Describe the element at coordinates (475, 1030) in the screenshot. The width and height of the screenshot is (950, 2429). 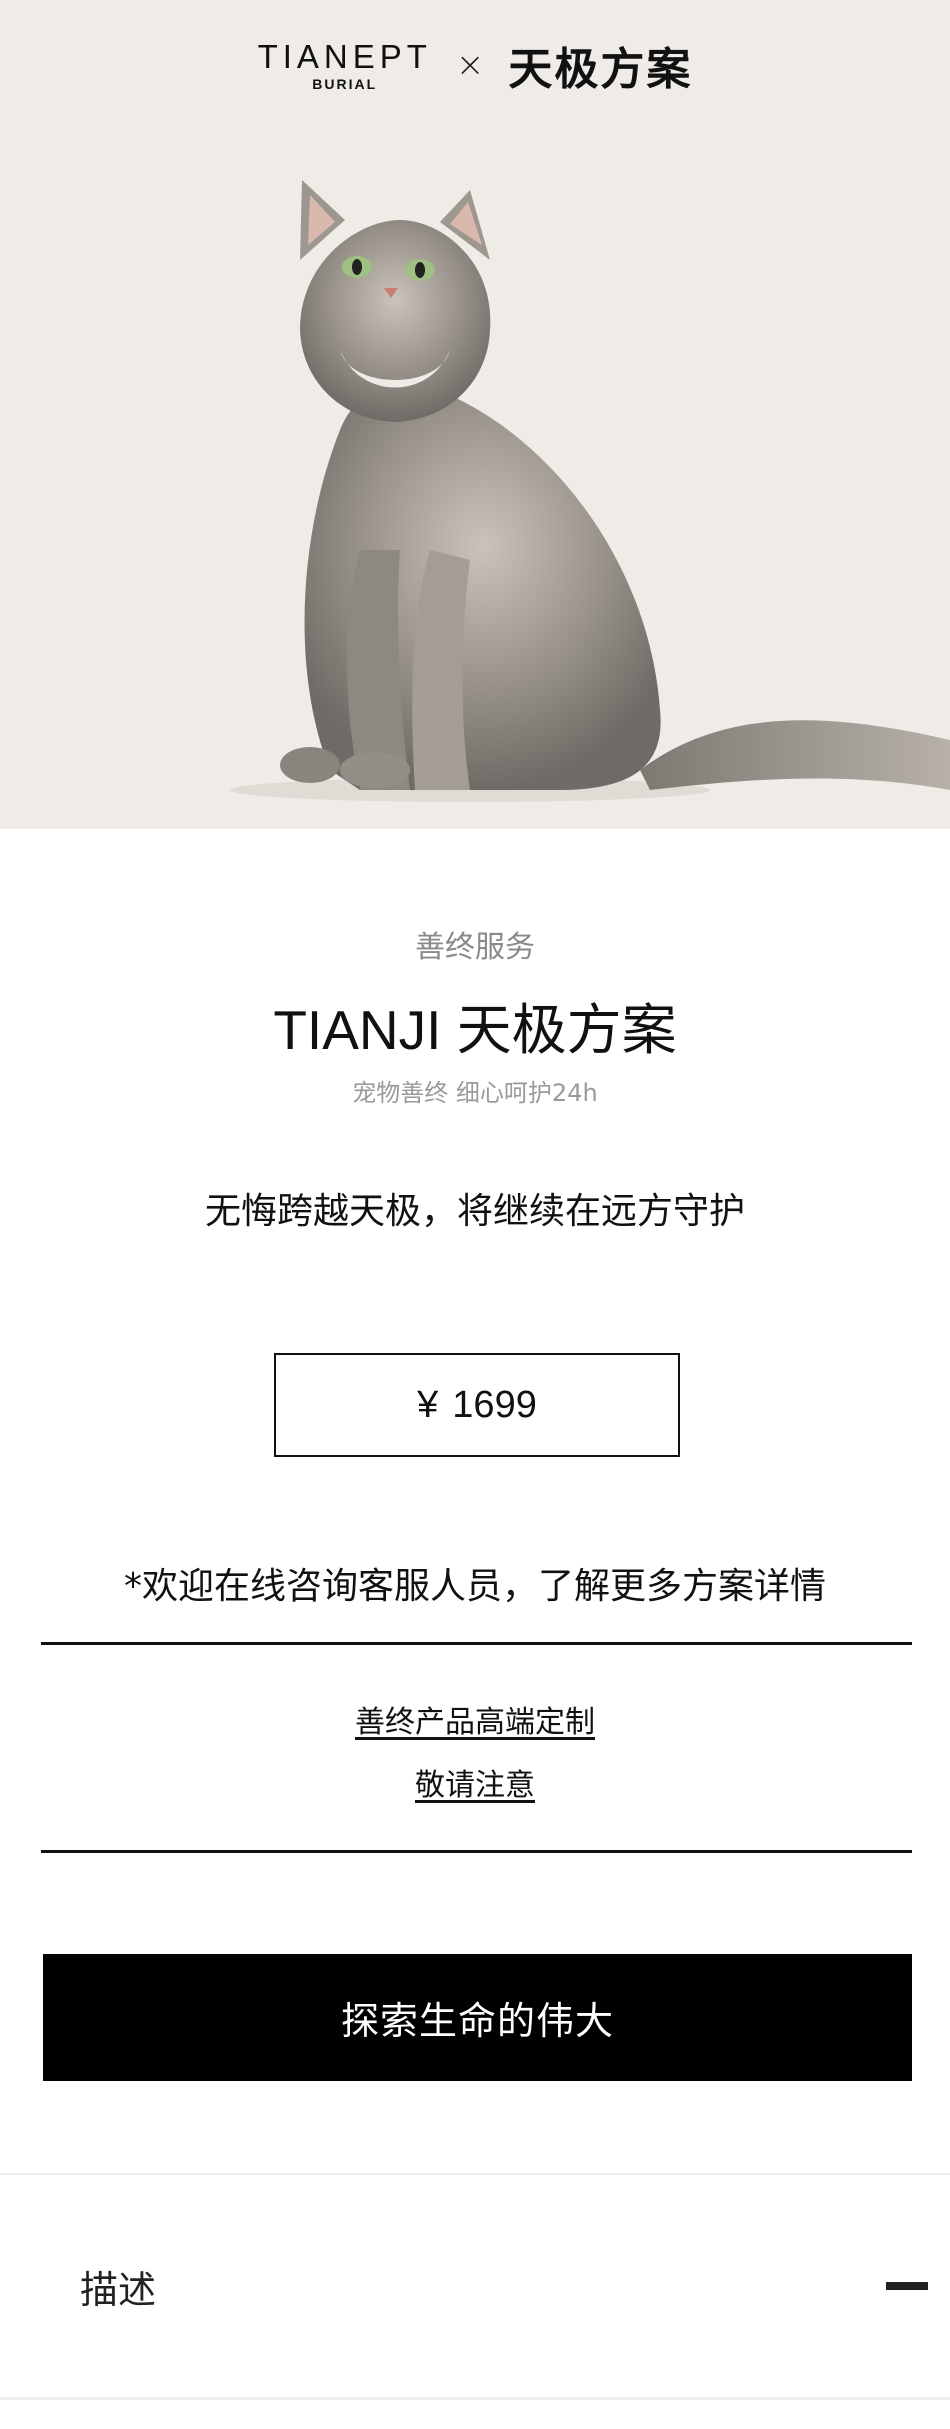
I see `product-title: TIANJI 天极方案` at that location.